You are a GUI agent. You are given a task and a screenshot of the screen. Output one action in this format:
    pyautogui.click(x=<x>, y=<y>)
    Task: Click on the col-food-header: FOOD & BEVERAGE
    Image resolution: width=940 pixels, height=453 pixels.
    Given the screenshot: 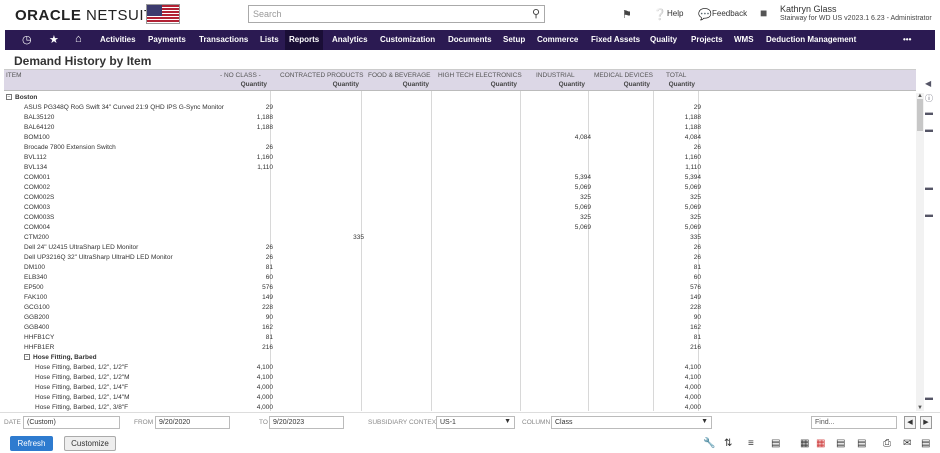 What is the action you would take?
    pyautogui.click(x=399, y=75)
    